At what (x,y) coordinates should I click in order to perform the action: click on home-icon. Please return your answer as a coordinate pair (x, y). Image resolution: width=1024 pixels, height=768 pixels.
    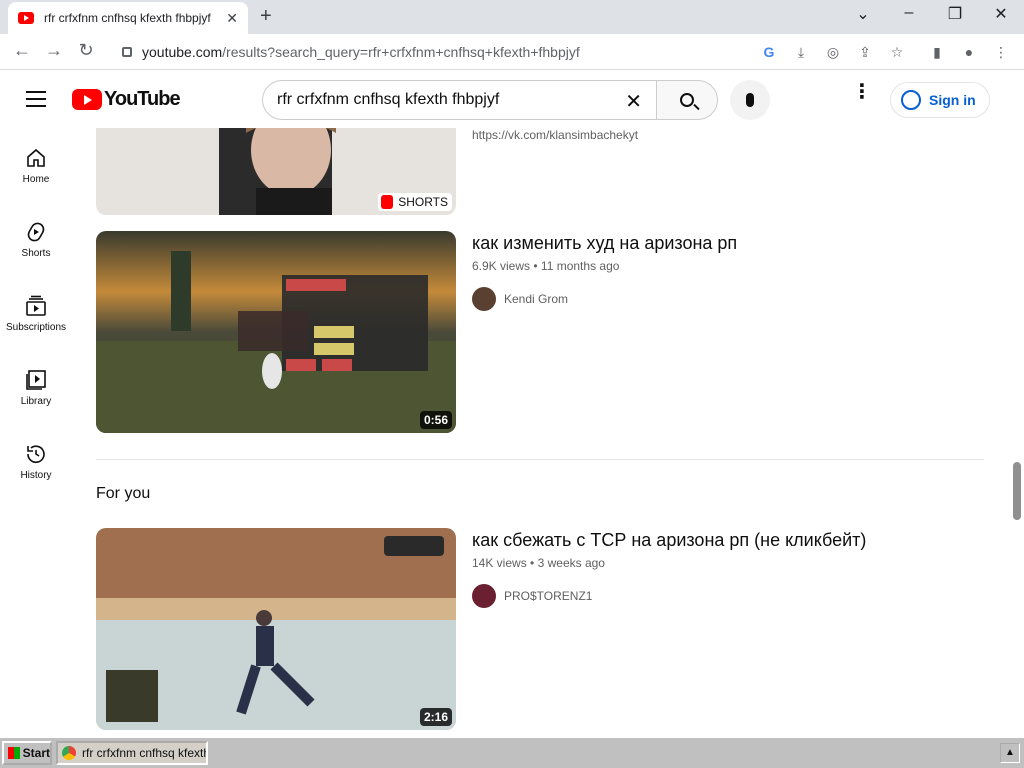
    Looking at the image, I should click on (36, 157).